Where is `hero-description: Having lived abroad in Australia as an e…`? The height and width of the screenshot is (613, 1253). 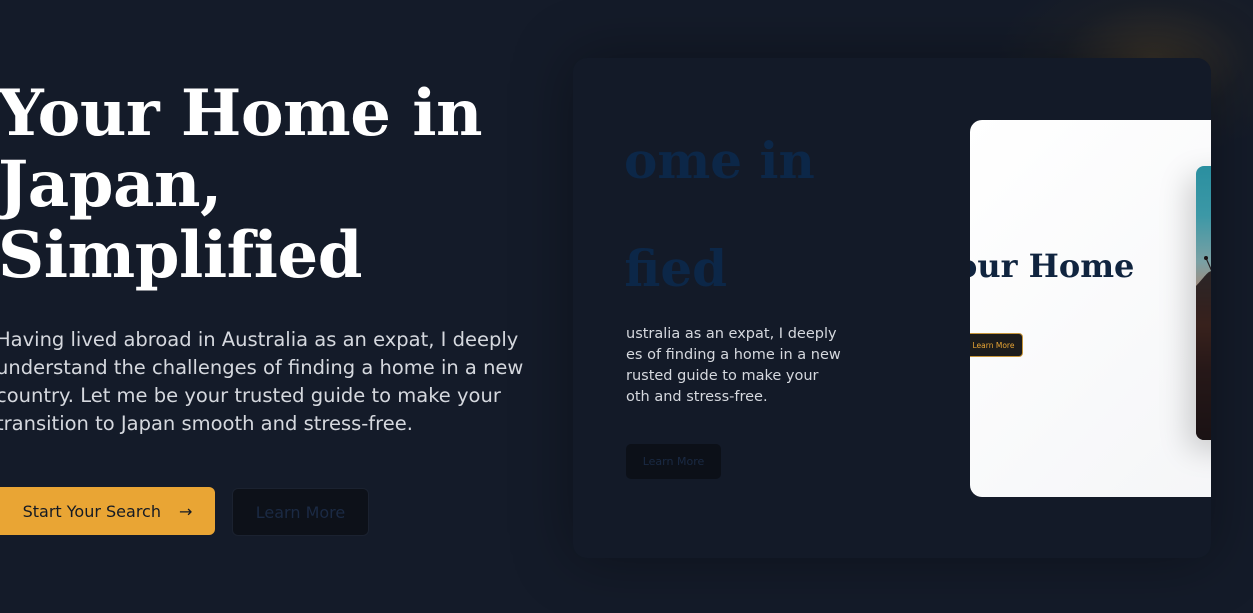
hero-description: Having lived abroad in Australia as an e… is located at coordinates (262, 381).